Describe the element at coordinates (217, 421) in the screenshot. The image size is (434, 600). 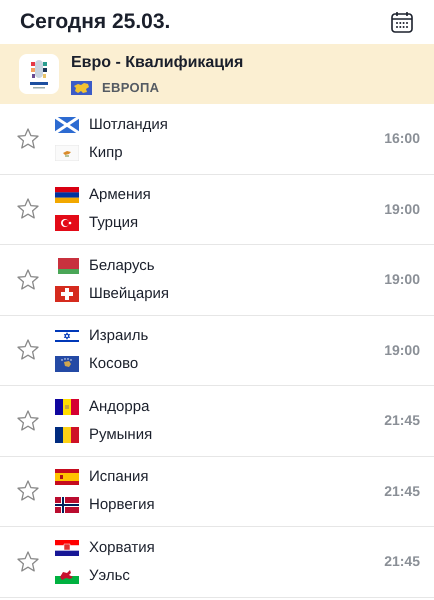
I see `match-row: Андорра Румыния 21:45` at that location.